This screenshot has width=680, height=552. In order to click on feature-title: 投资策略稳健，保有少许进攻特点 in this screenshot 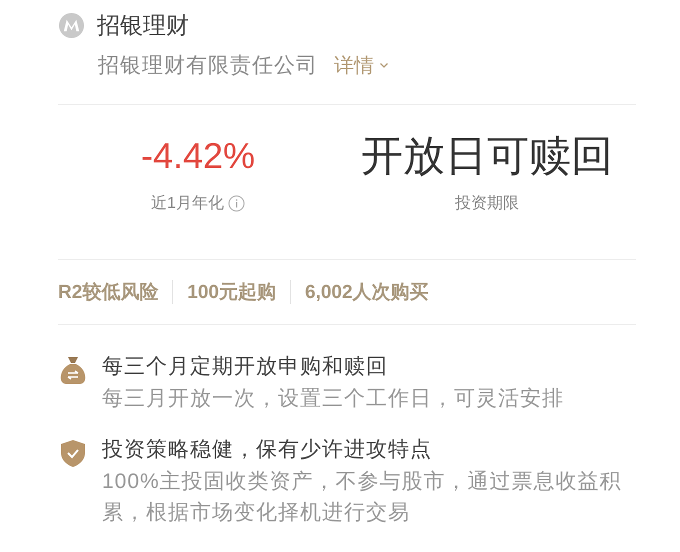, I will do `click(267, 450)`.